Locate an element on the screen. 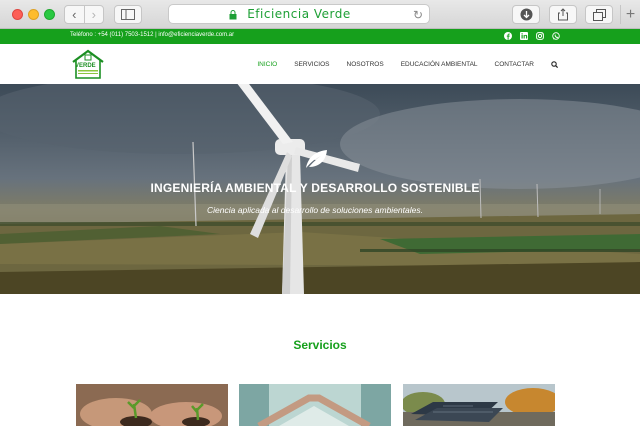  forward-button: › is located at coordinates (93, 14).